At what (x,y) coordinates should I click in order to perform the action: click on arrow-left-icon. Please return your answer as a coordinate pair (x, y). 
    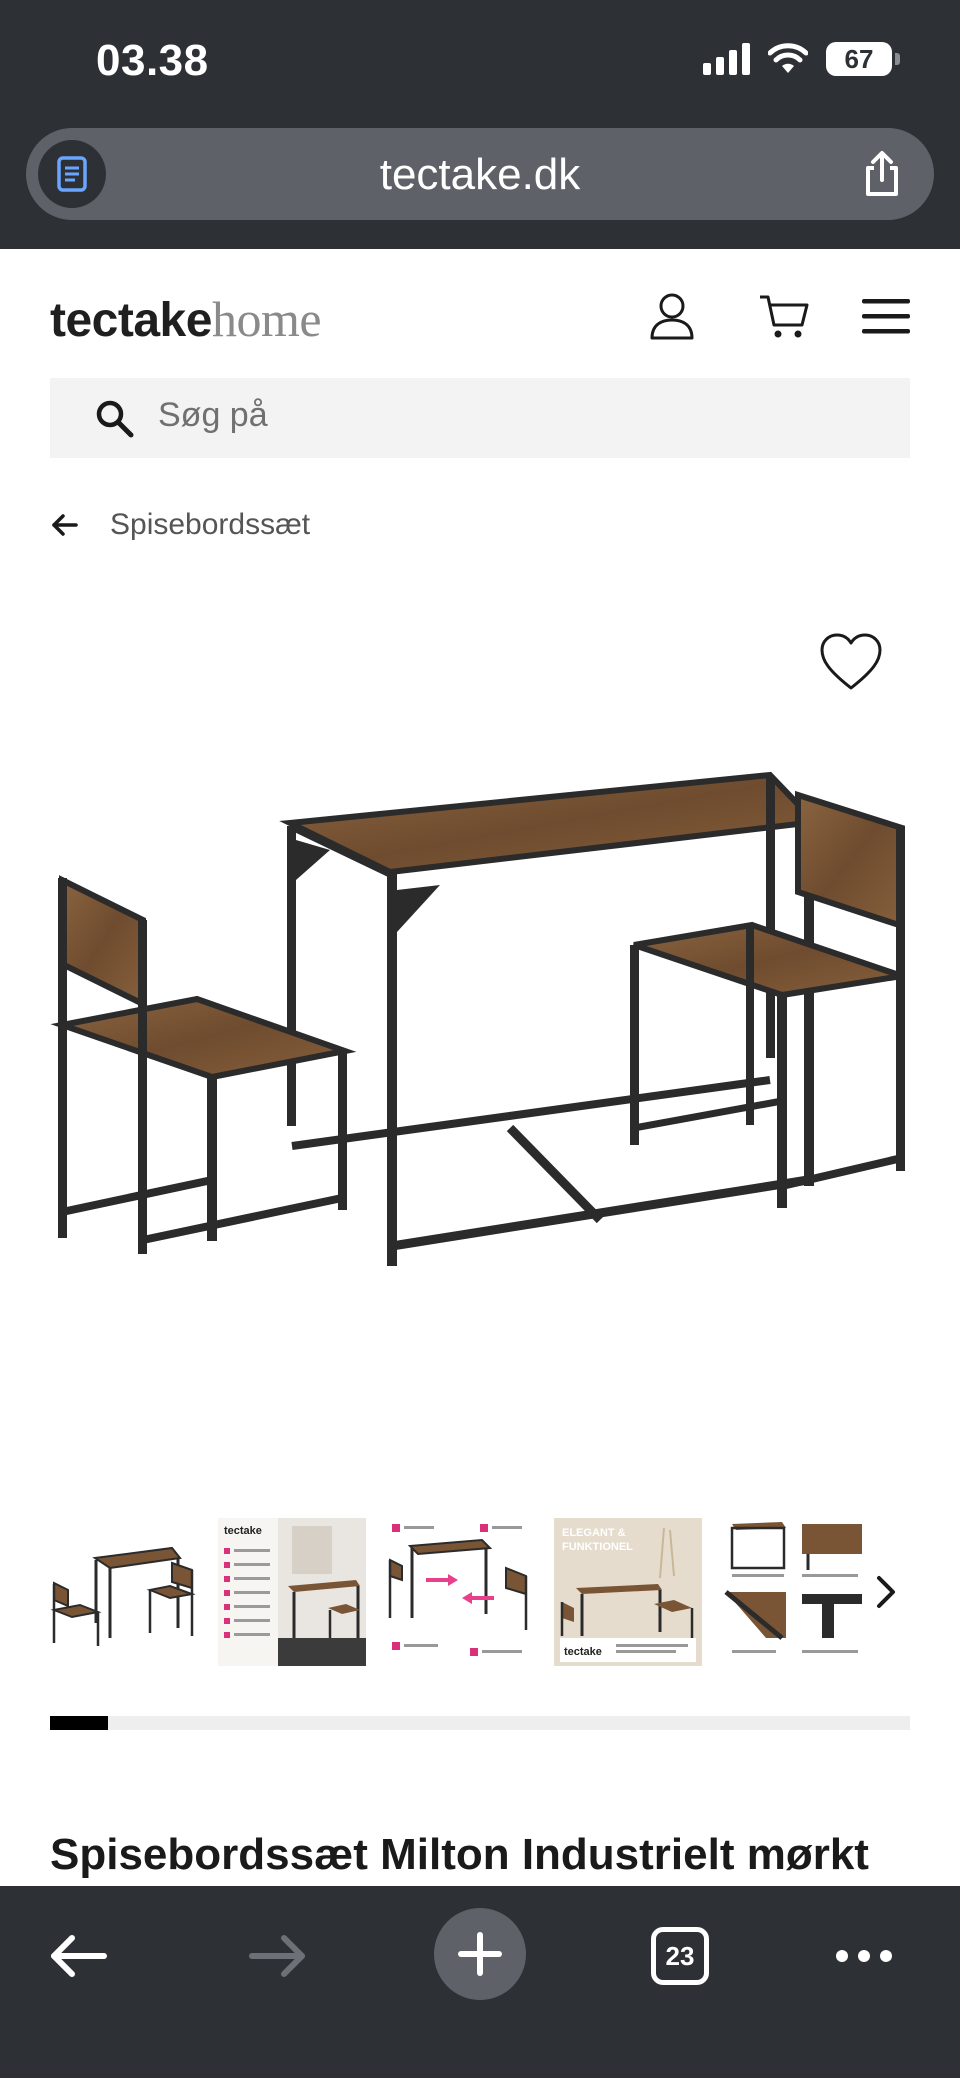
    Looking at the image, I should click on (64, 525).